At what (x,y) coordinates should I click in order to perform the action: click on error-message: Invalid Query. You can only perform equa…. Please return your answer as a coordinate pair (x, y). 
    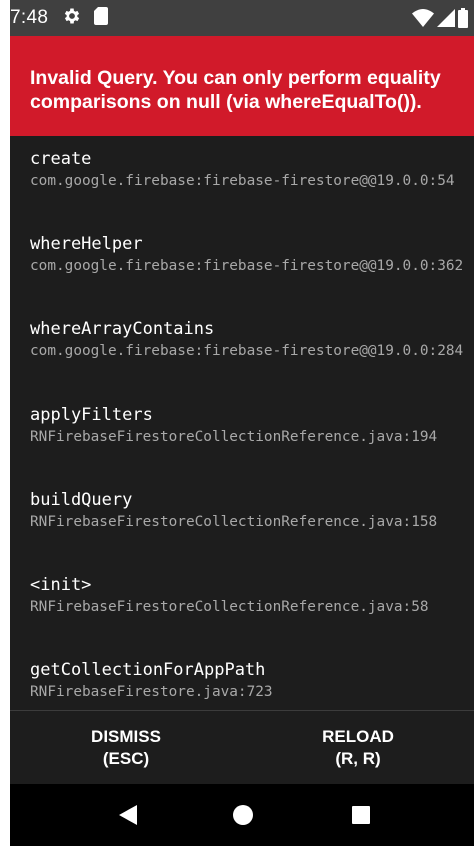
    Looking at the image, I should click on (242, 86).